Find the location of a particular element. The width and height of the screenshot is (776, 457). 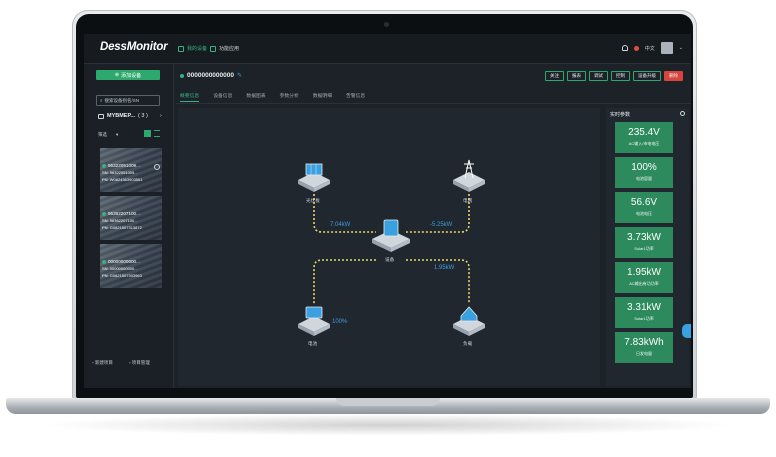

metric-card: 100% 电池容量 is located at coordinates (644, 172).